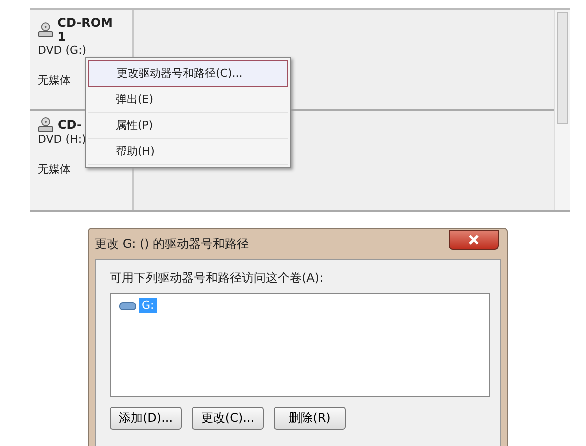  I want to click on drive-icon, so click(128, 305).